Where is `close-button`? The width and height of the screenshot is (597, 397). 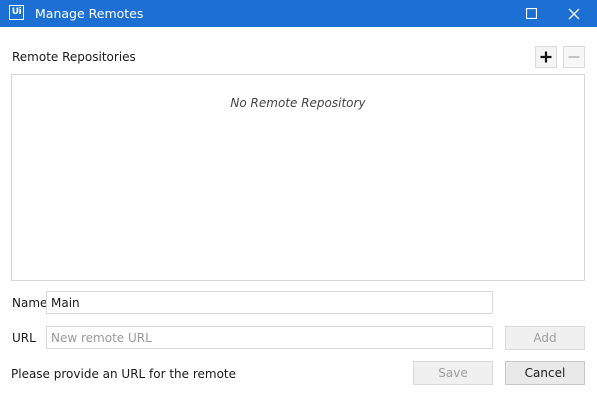 close-button is located at coordinates (574, 13).